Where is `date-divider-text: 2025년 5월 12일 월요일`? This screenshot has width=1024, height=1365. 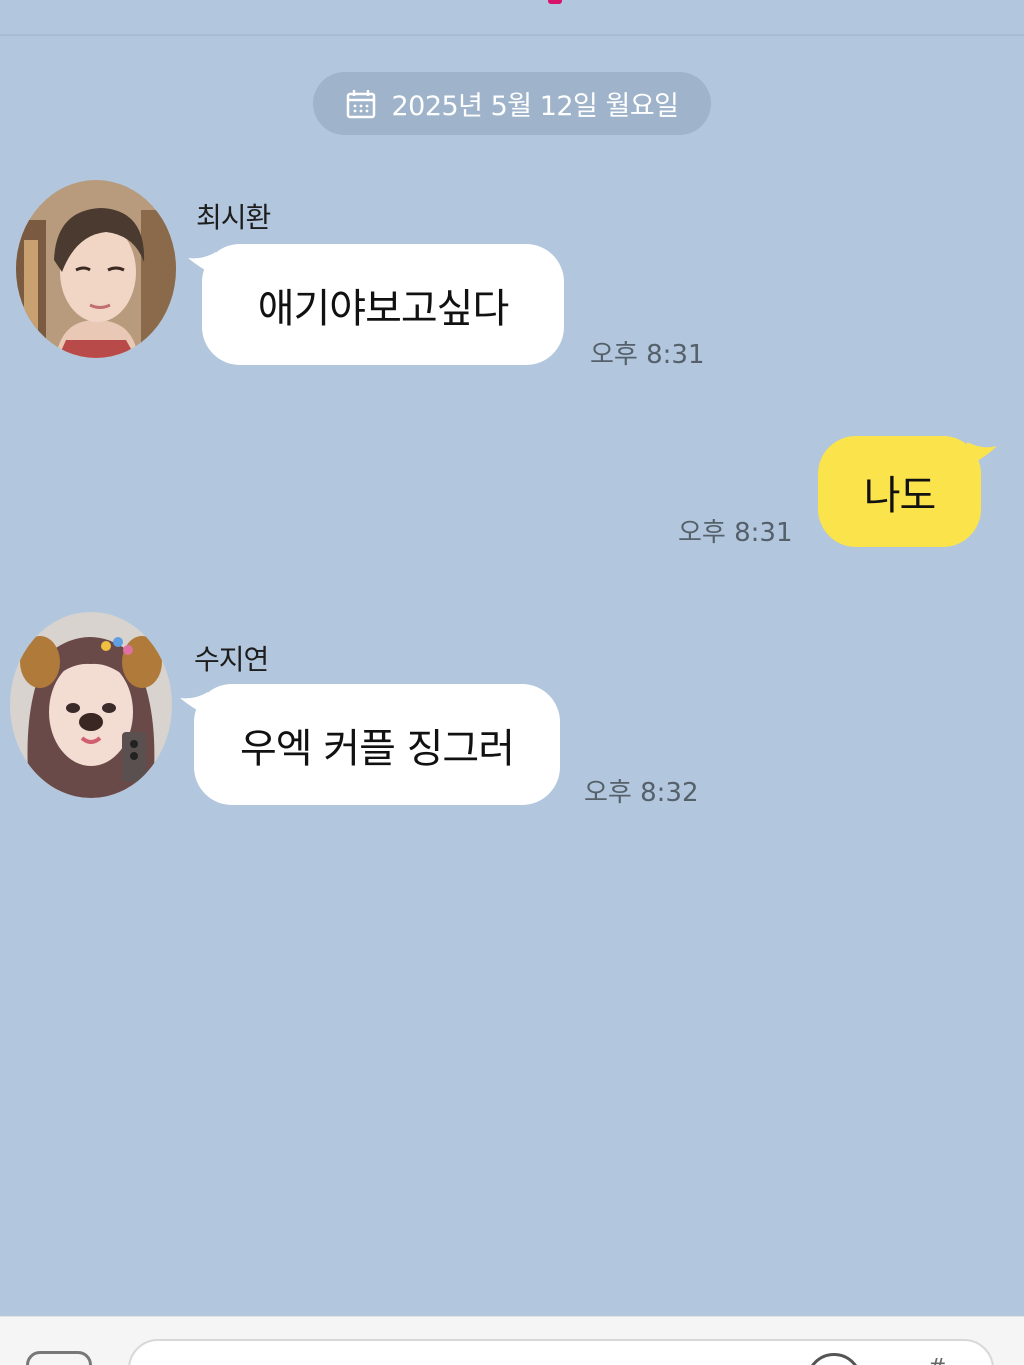
date-divider-text: 2025년 5월 12일 월요일 is located at coordinates (535, 106).